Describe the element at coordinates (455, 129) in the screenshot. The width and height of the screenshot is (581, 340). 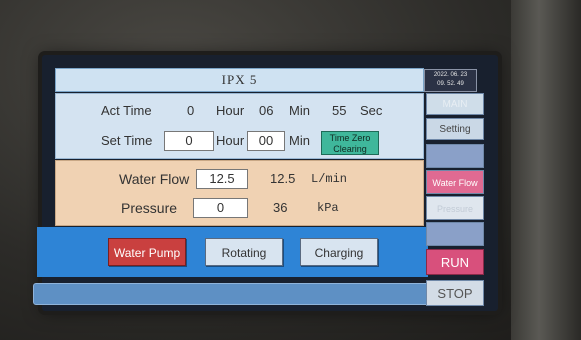
I see `setting-button: Setting` at that location.